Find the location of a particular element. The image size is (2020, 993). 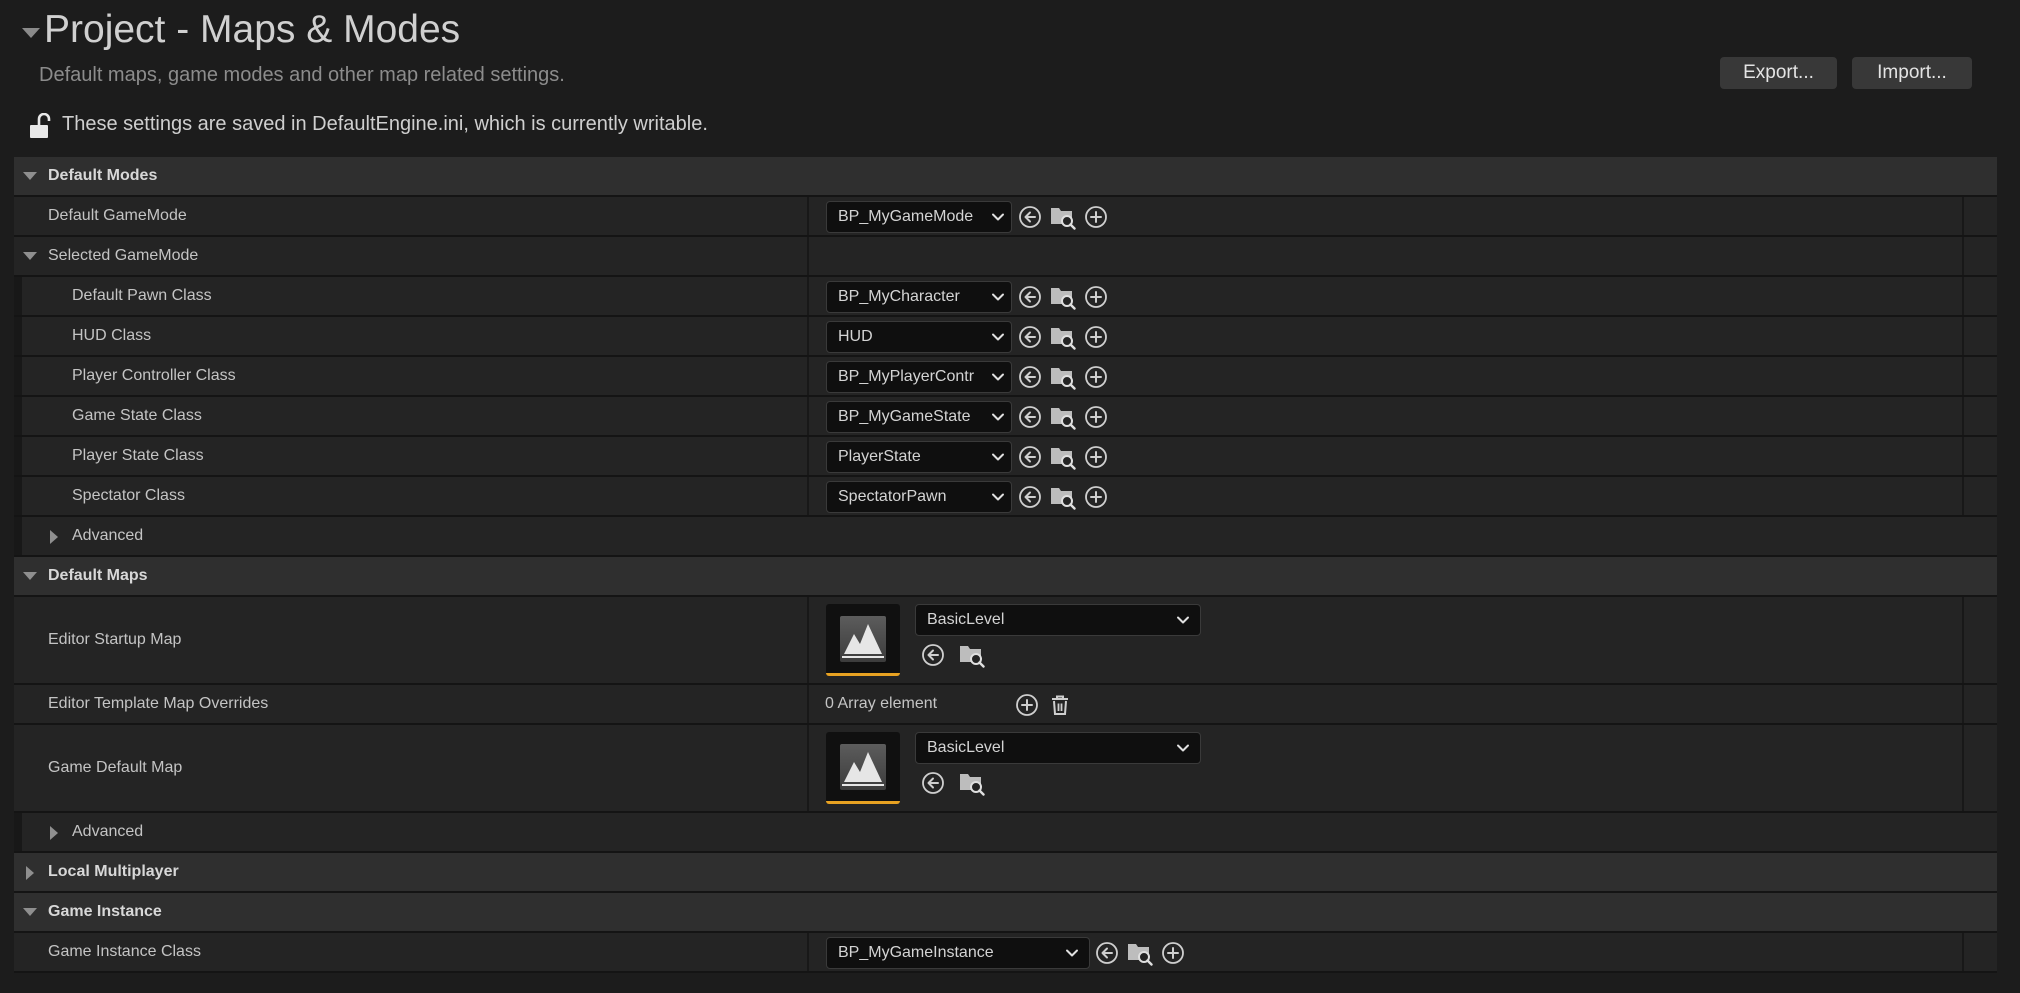

property-row-game-instance-class: Game Instance Class BP_MyGameInstance is located at coordinates (1005, 953).